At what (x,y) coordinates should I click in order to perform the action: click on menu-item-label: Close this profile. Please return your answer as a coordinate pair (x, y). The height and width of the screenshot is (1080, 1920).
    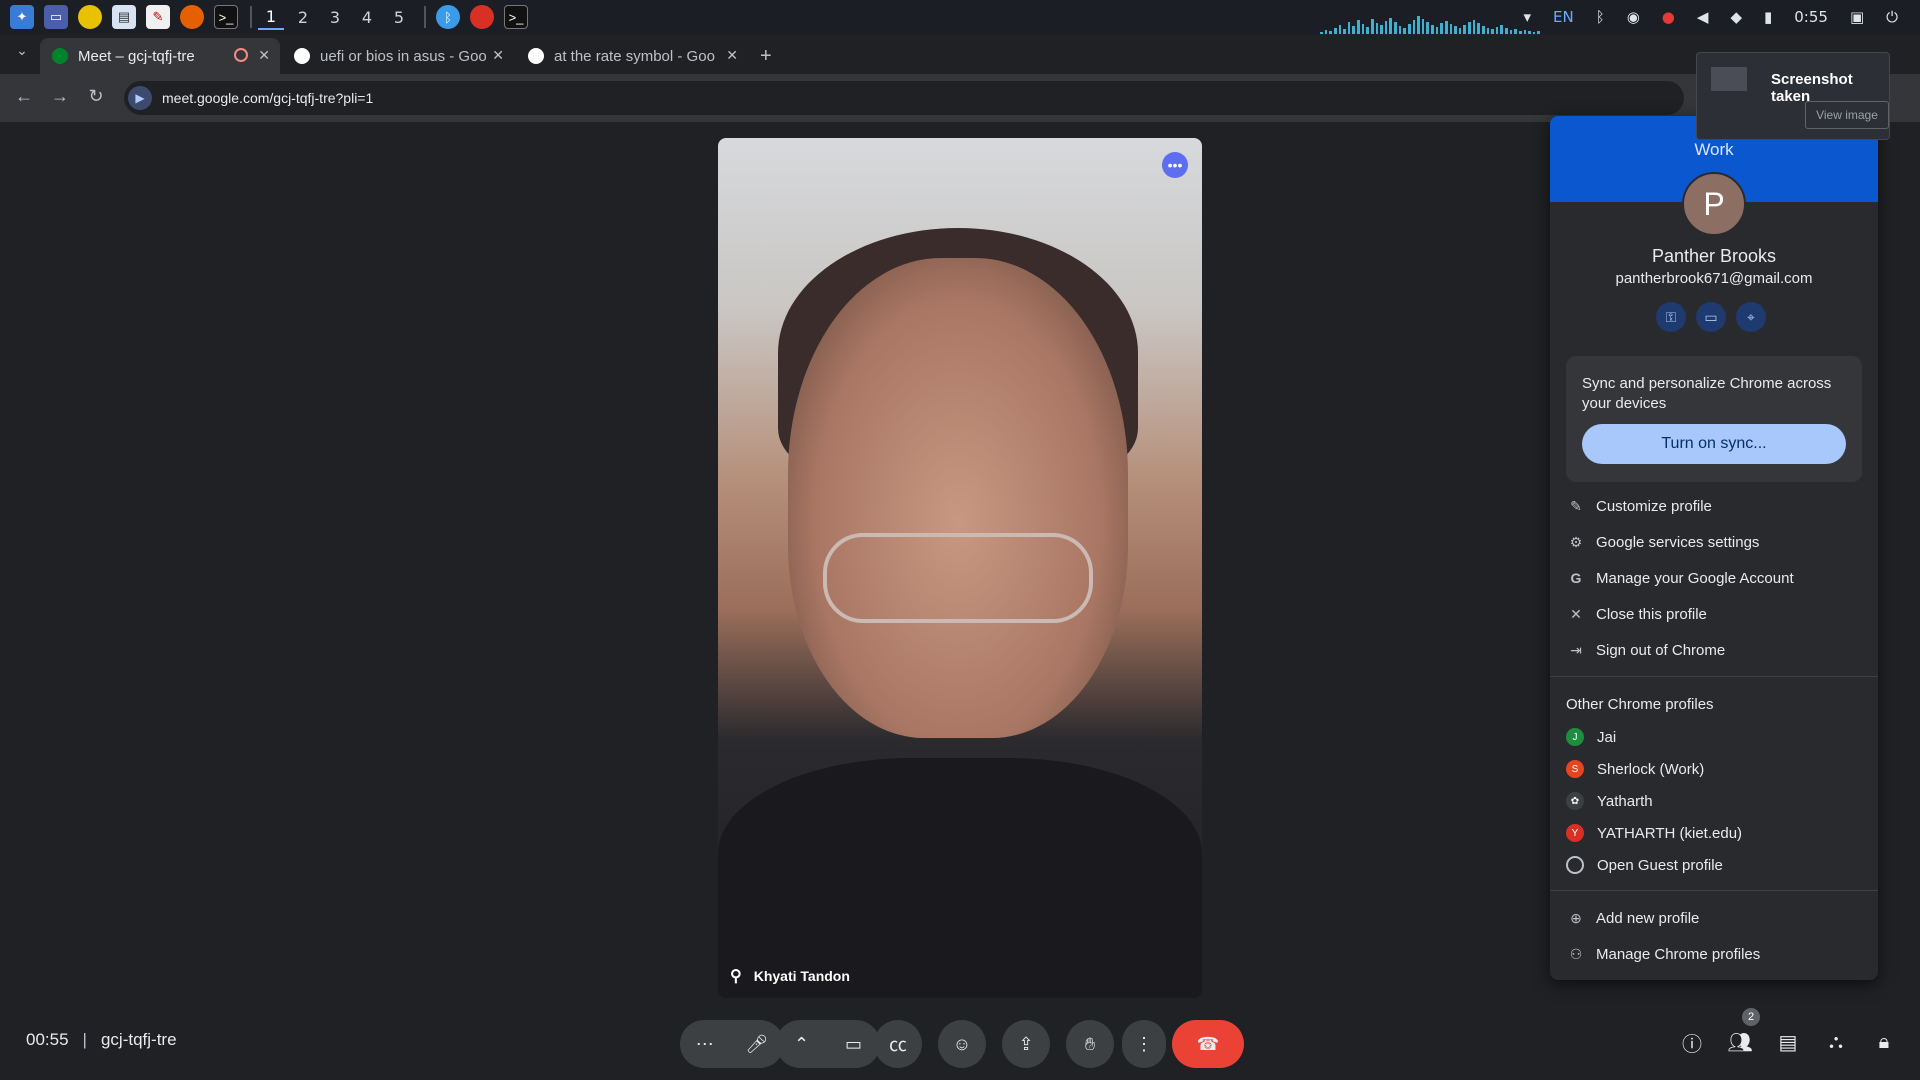
    Looking at the image, I should click on (1651, 614).